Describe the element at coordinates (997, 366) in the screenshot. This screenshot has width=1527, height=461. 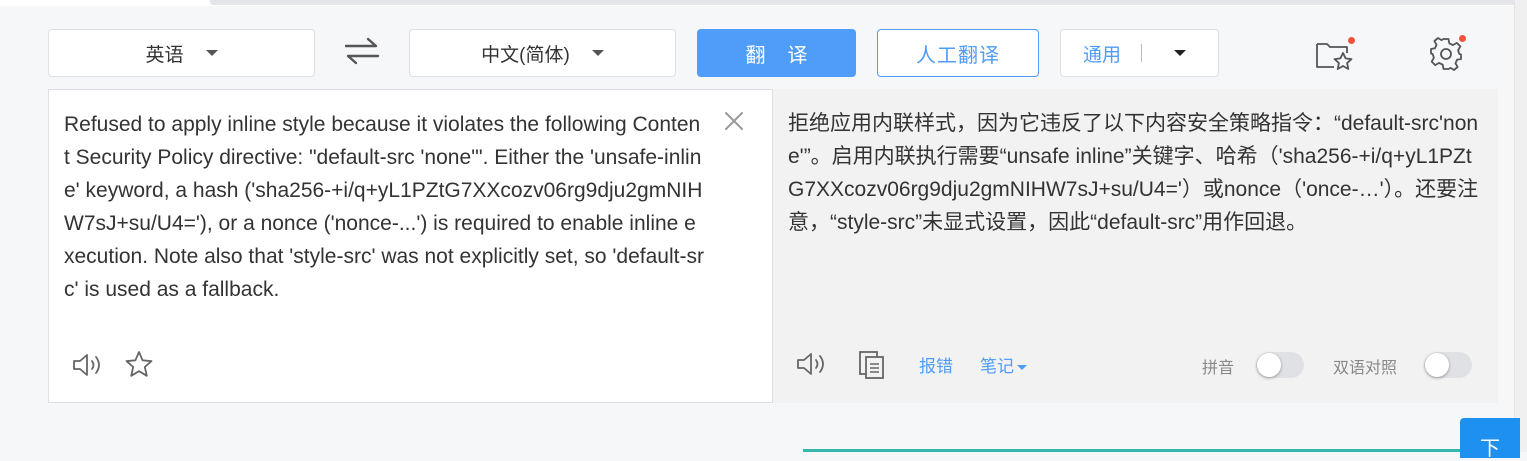
I see `notes-label: 笔记` at that location.